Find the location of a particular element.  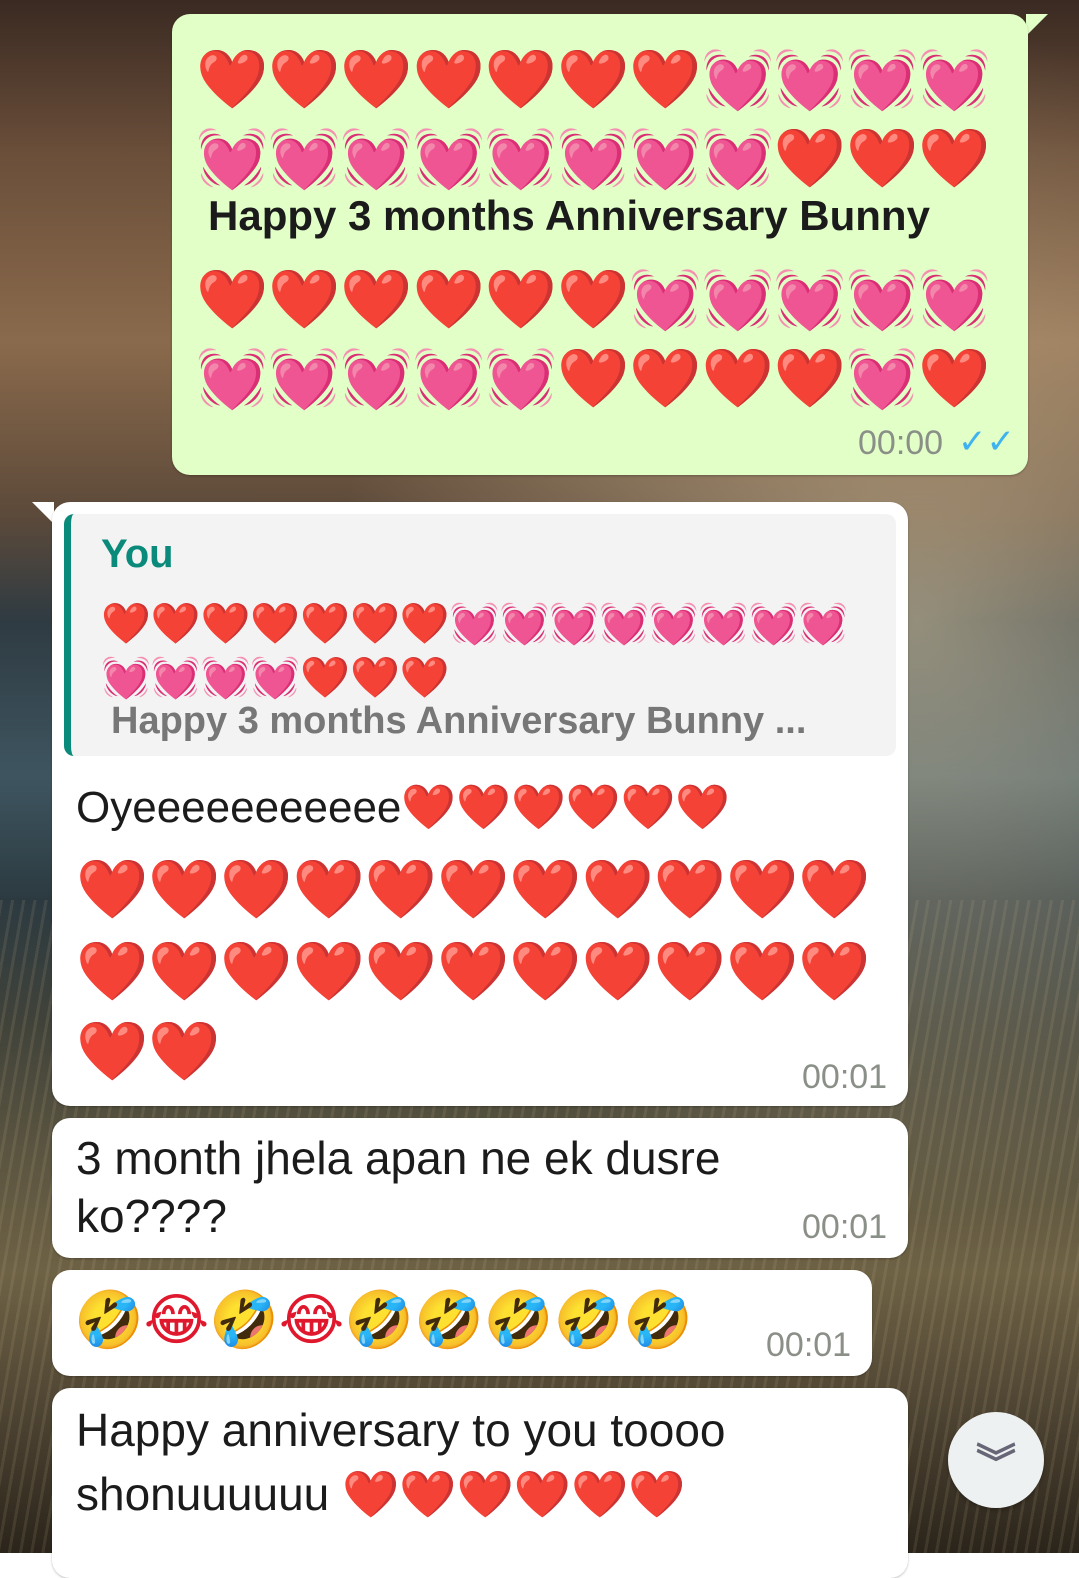

quote-emoji-row: ❤️❤️❤️❤️❤️❤️❤️💓💓💓💓💓💓💓💓 is located at coordinates (475, 624).